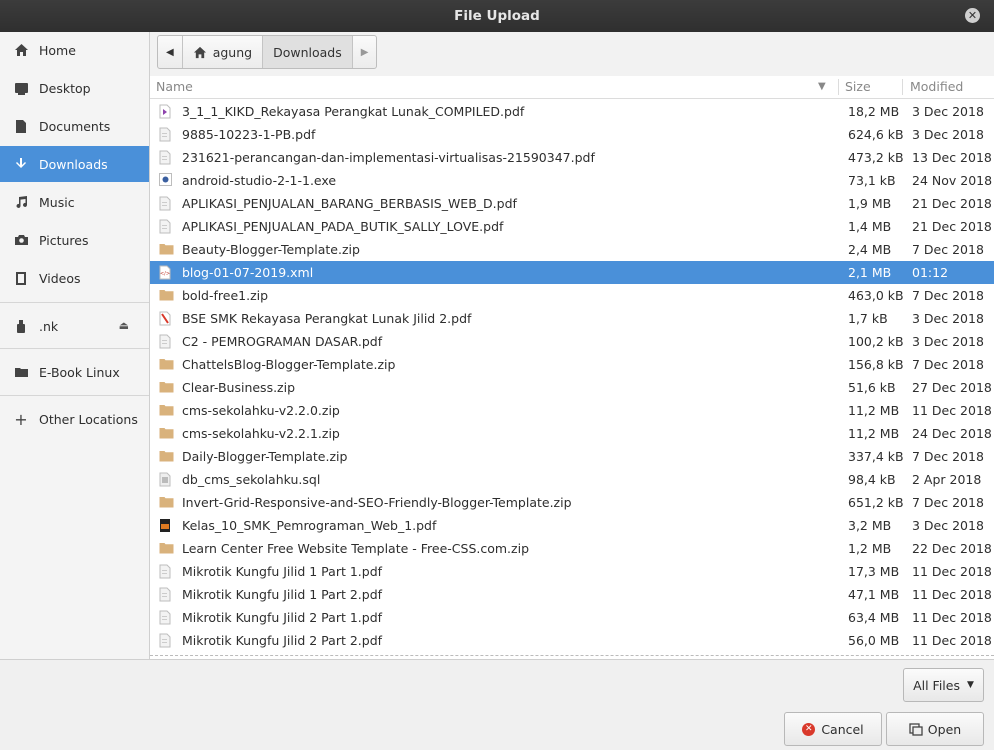  What do you see at coordinates (943, 685) in the screenshot?
I see `file-filter-dropdown: All Files ▼` at bounding box center [943, 685].